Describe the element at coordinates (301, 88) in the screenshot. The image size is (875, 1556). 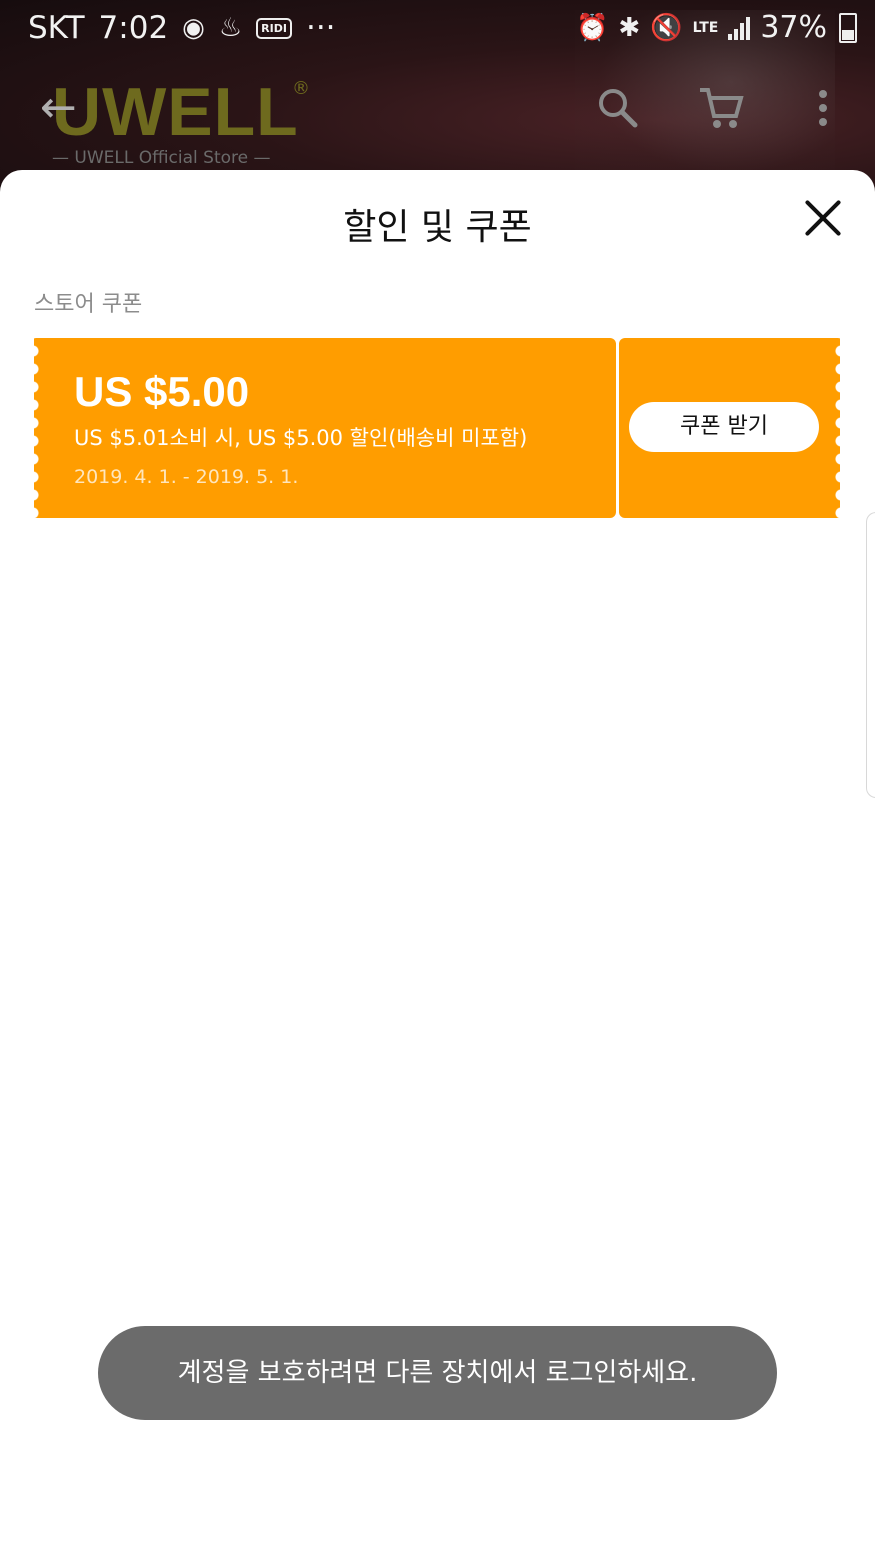
I see `logo-registered-mark: ®` at that location.